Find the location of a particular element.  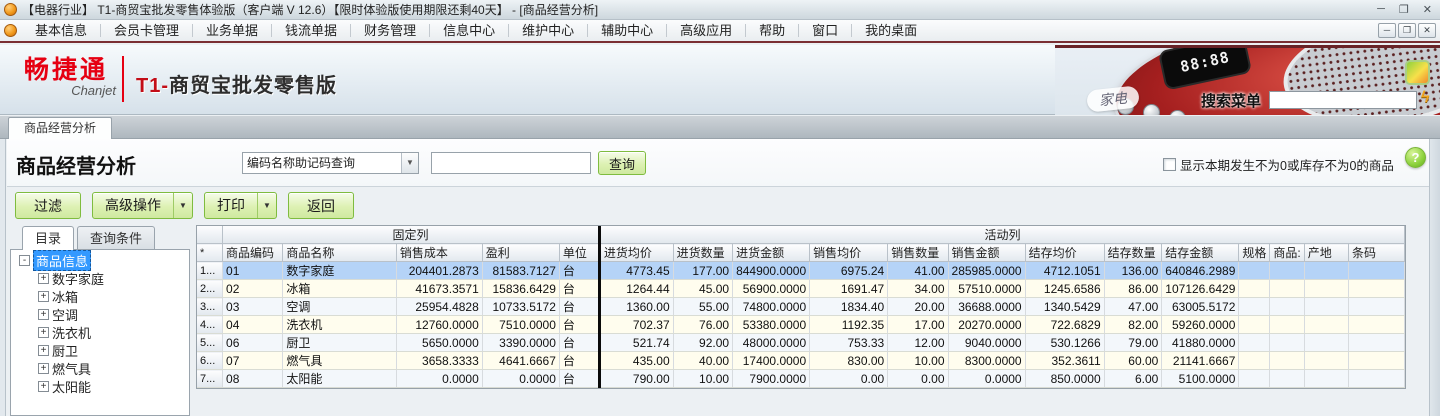

table-cell: 25954.4828 is located at coordinates (439, 306).